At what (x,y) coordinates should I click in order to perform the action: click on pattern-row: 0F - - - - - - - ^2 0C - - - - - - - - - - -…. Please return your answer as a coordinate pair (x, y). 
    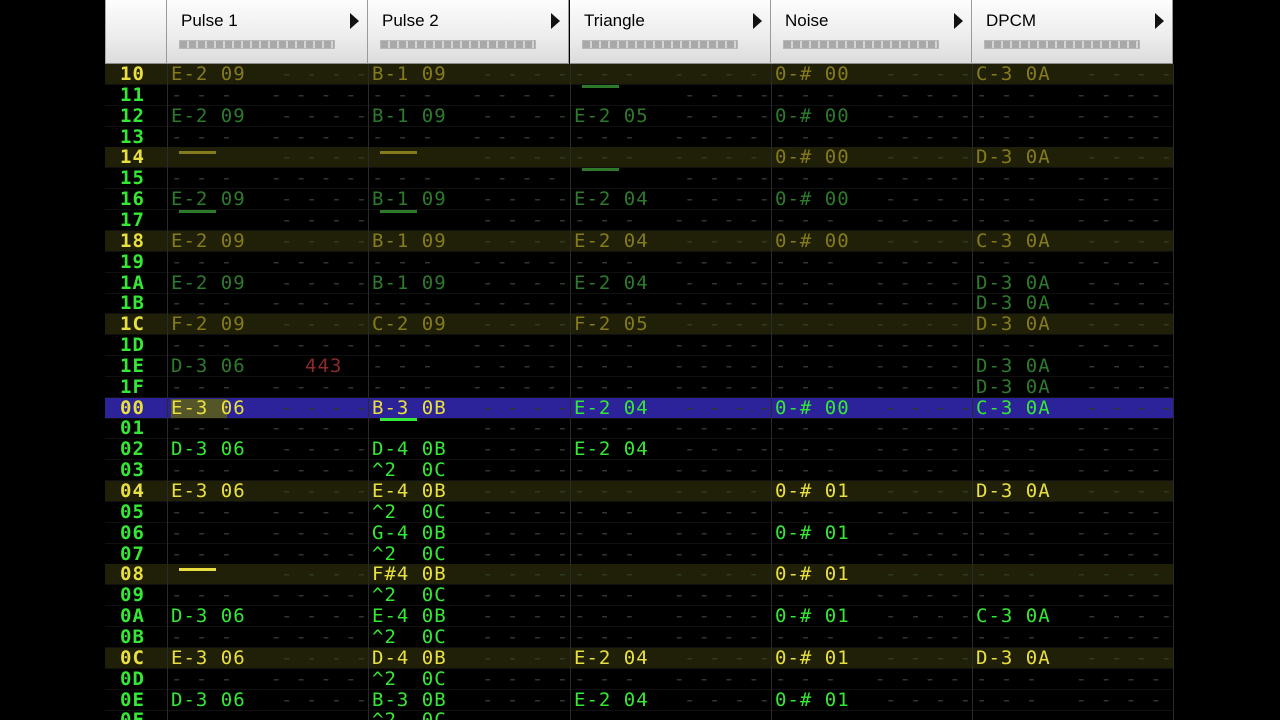
    Looking at the image, I should click on (639, 715).